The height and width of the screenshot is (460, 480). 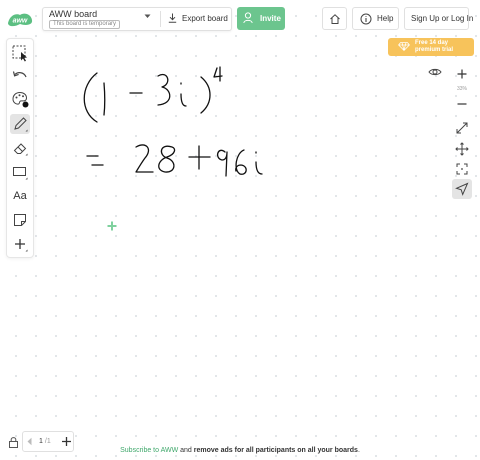 I want to click on download-icon, so click(x=172, y=18).